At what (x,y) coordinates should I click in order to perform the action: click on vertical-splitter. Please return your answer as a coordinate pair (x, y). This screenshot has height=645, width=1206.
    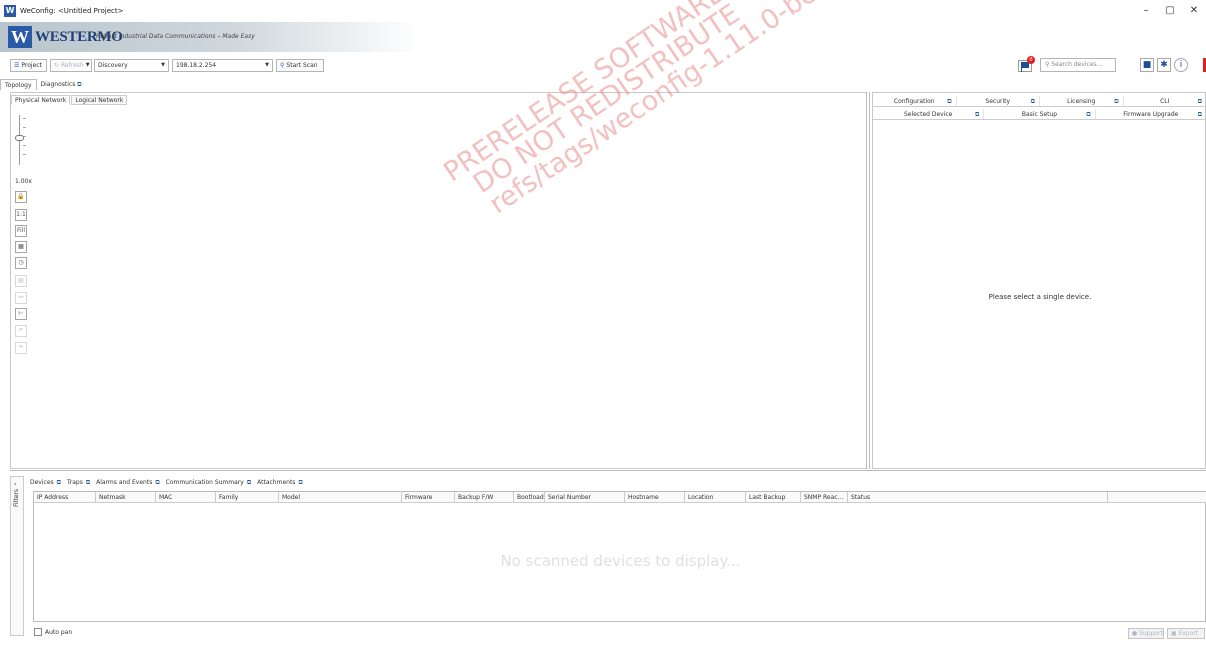
    Looking at the image, I should click on (868, 280).